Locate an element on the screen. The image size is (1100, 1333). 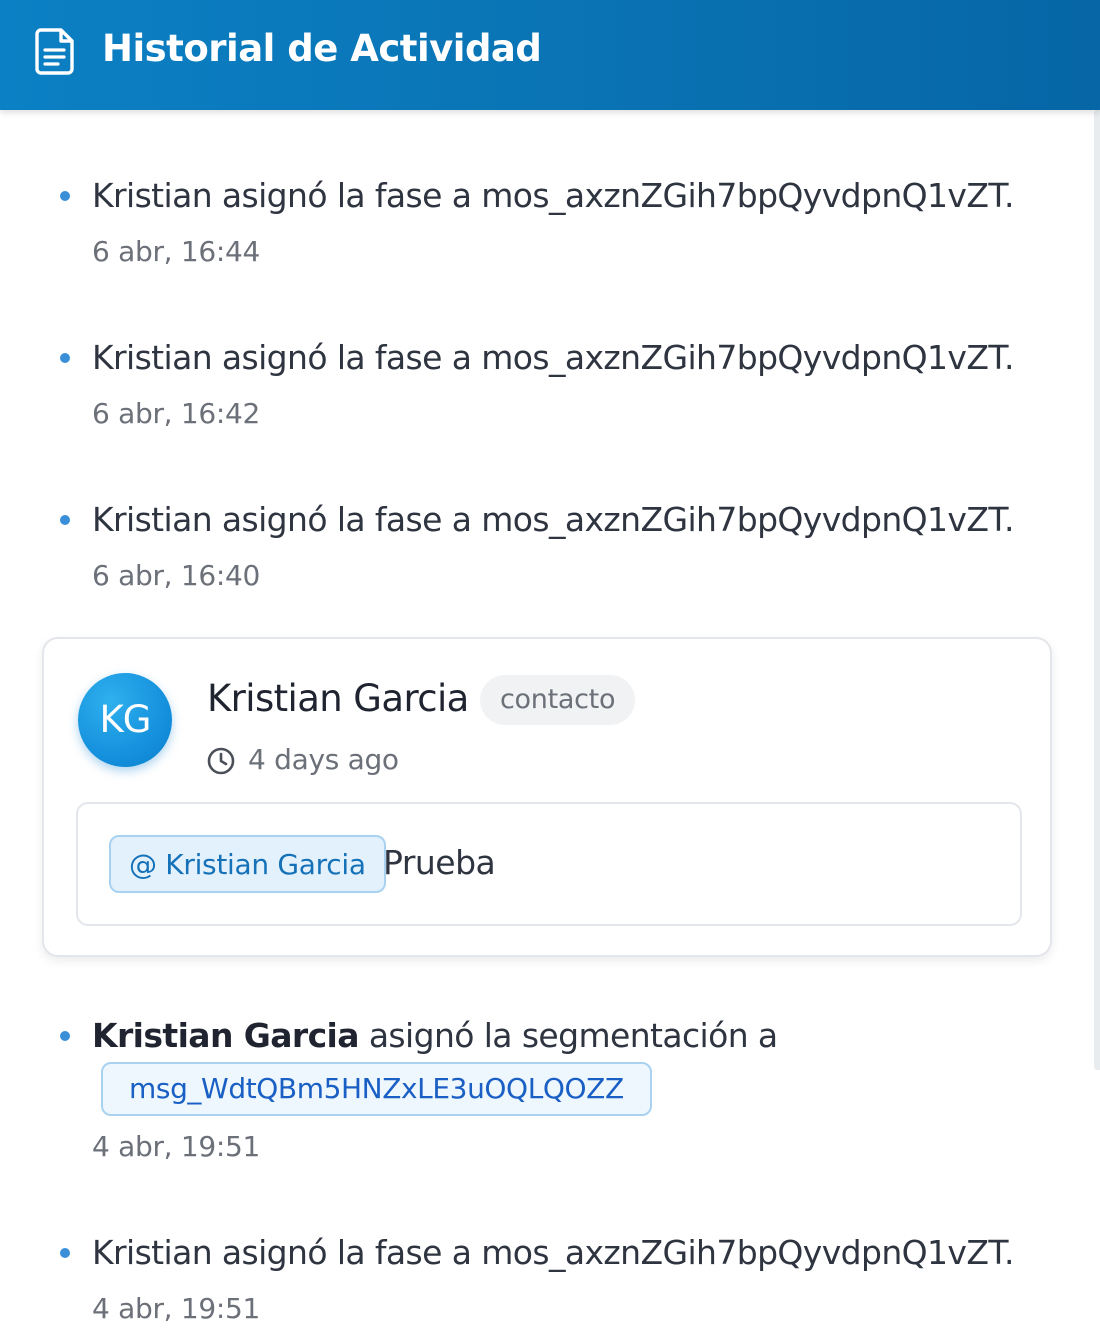
scrollbar is located at coordinates (1097, 590).